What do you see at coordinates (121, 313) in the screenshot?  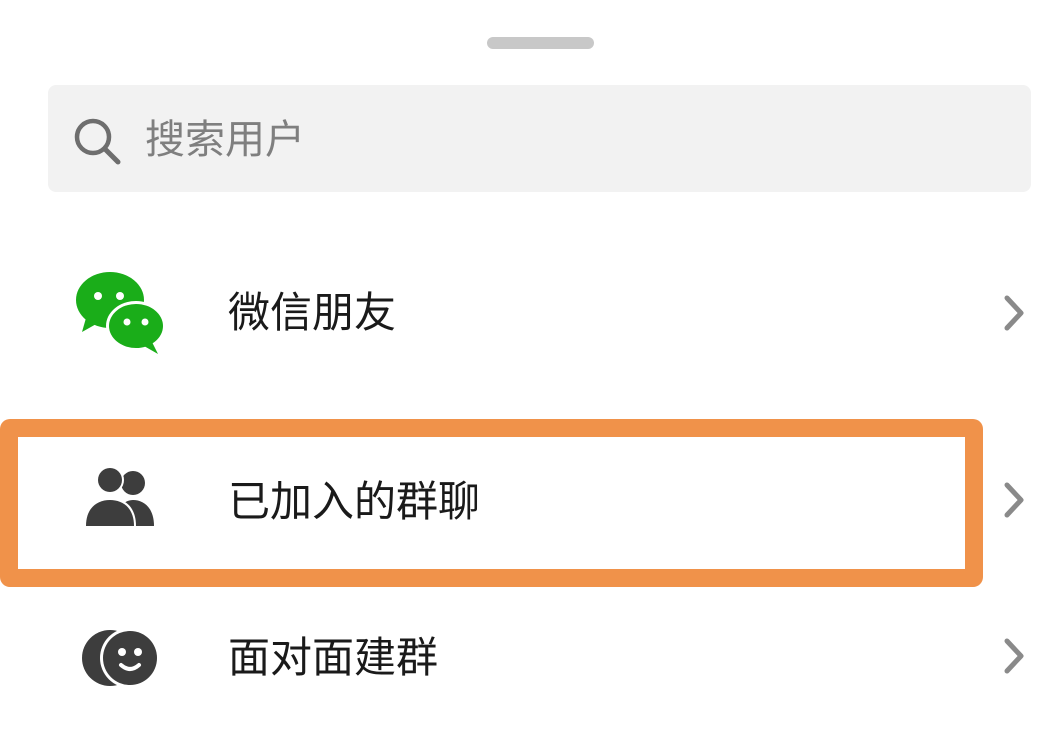 I see `wechat-icon` at bounding box center [121, 313].